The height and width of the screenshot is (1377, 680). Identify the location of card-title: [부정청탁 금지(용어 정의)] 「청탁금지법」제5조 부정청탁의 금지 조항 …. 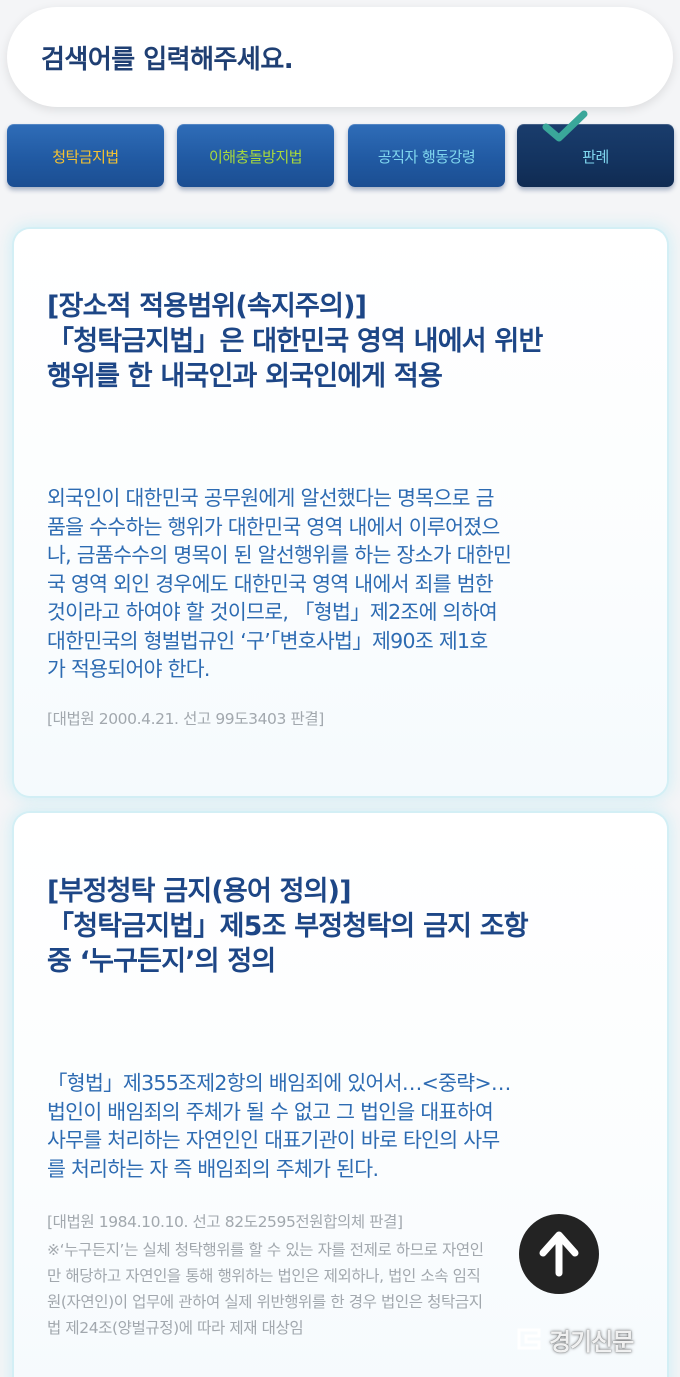
(347, 926).